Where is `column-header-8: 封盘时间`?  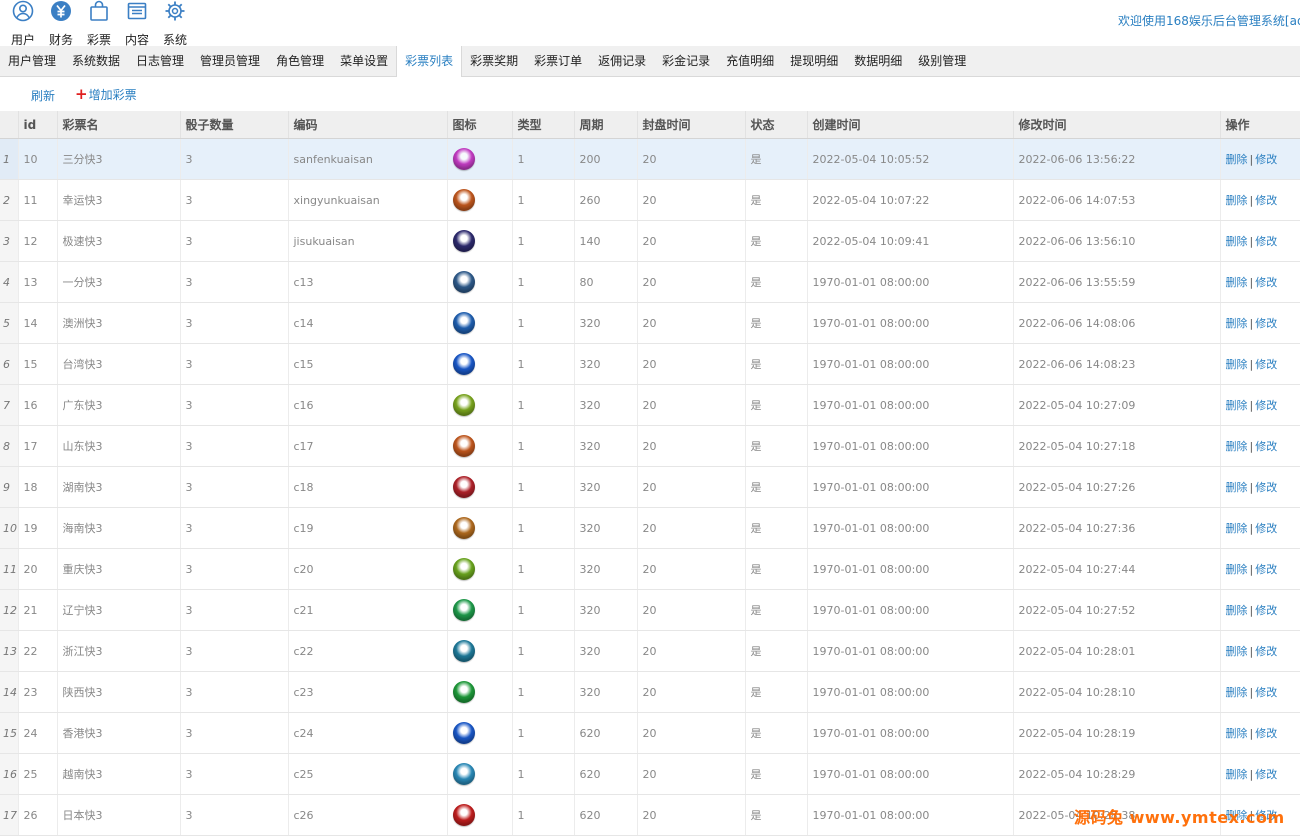
column-header-8: 封盘时间 is located at coordinates (691, 125).